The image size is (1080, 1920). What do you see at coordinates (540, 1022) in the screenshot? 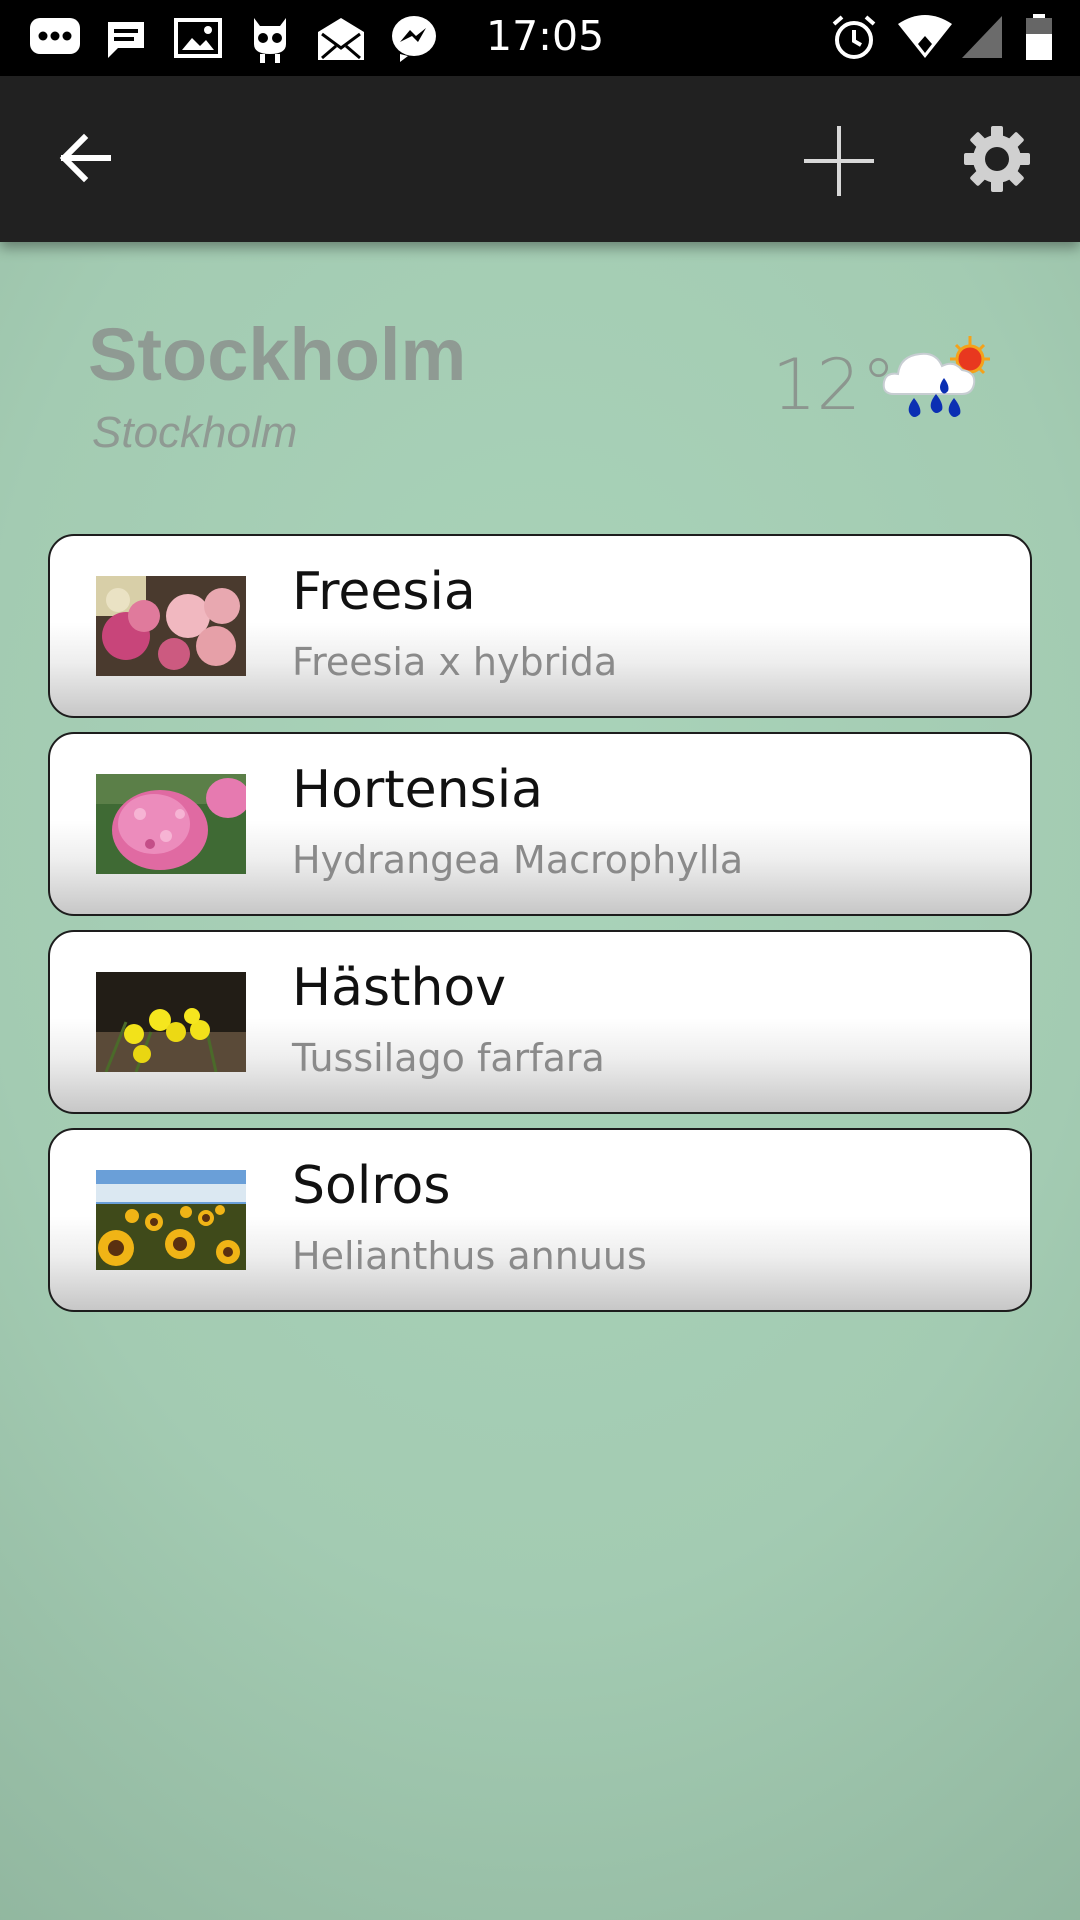
I see `list-item: Hästhov Tussilago farfara` at bounding box center [540, 1022].